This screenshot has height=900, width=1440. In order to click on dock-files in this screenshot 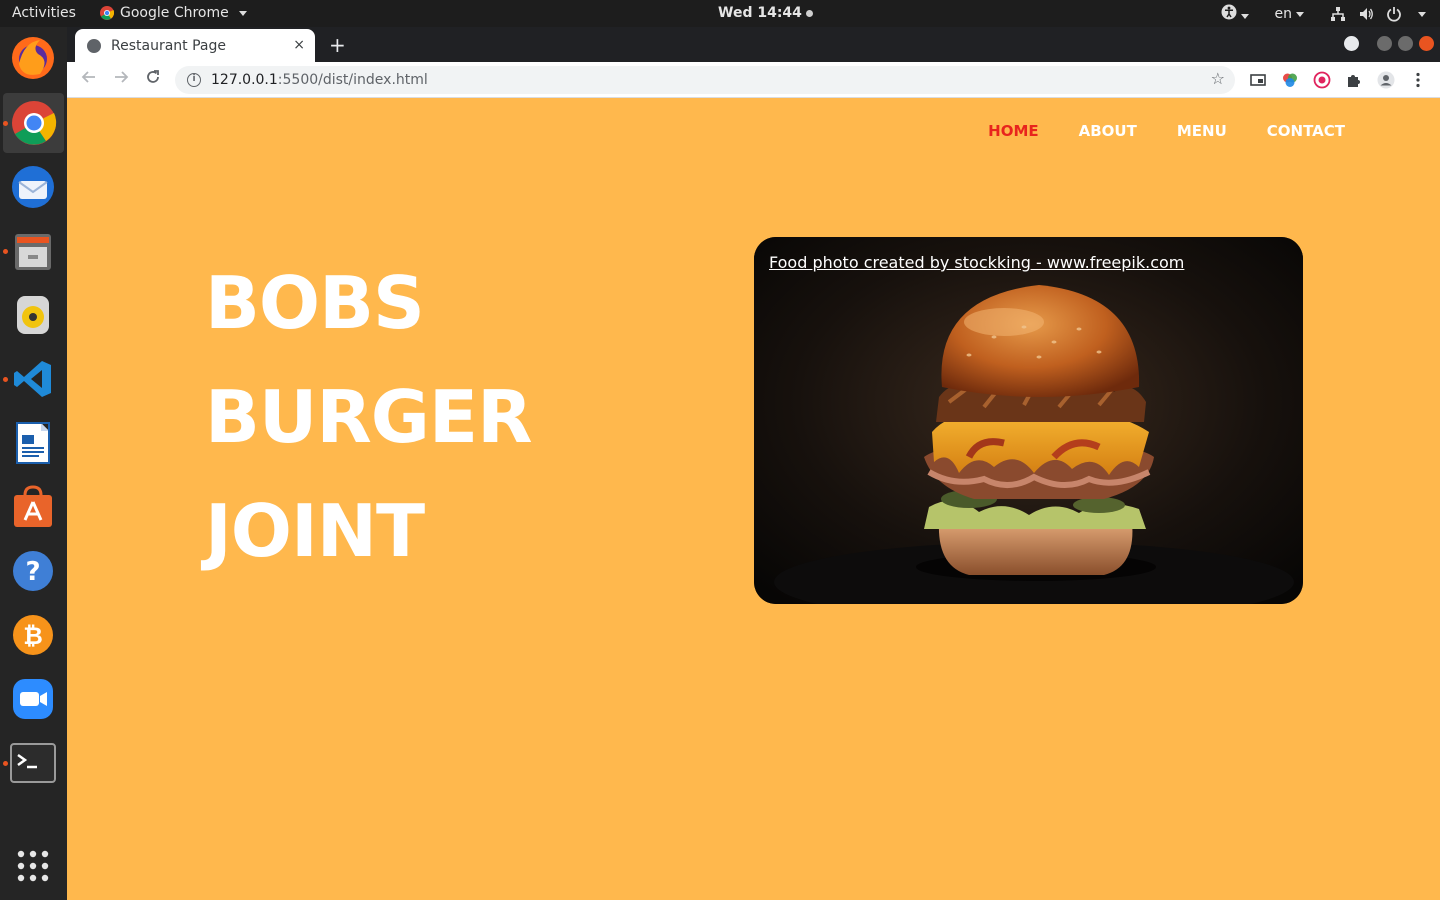, I will do `click(33, 251)`.